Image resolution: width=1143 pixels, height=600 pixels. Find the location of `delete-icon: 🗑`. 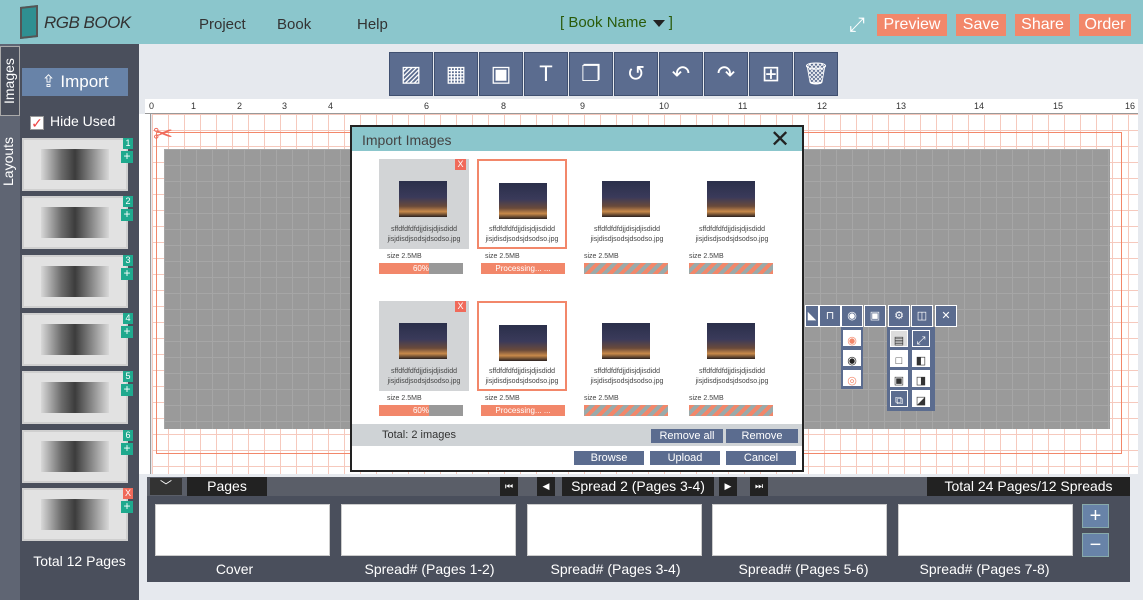

delete-icon: 🗑 is located at coordinates (816, 74).